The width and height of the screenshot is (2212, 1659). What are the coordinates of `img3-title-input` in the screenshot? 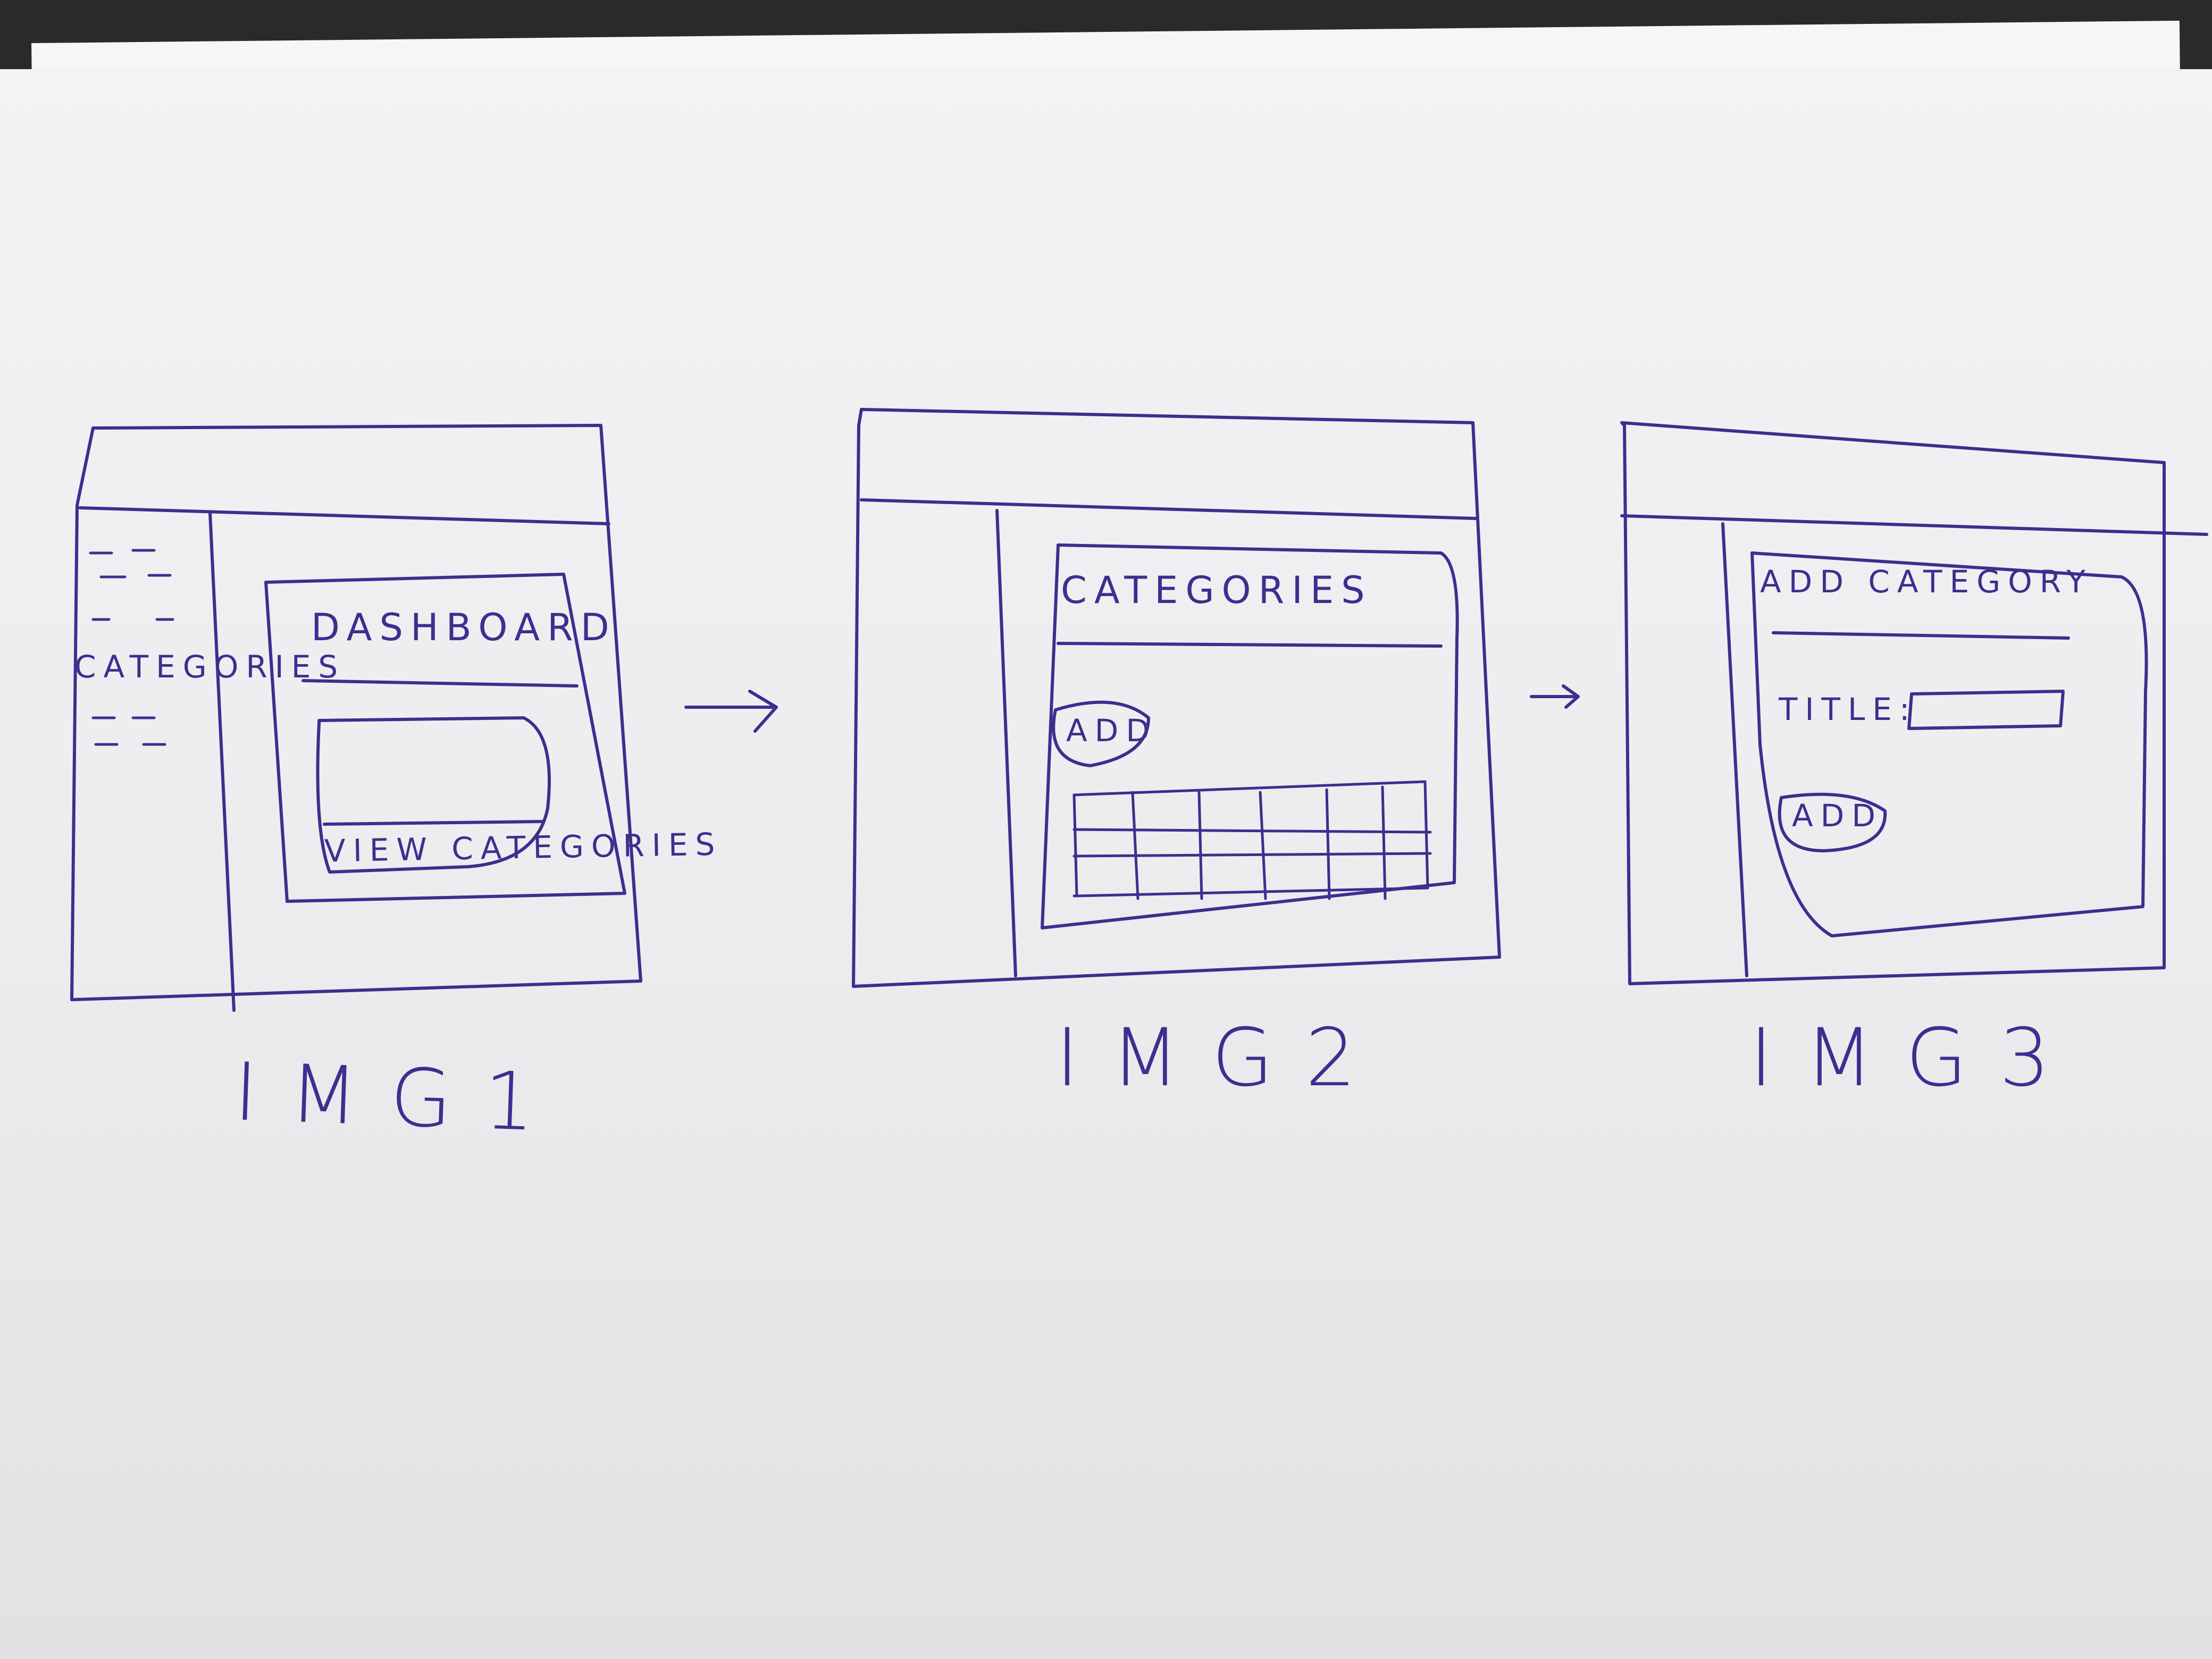 It's located at (1987, 711).